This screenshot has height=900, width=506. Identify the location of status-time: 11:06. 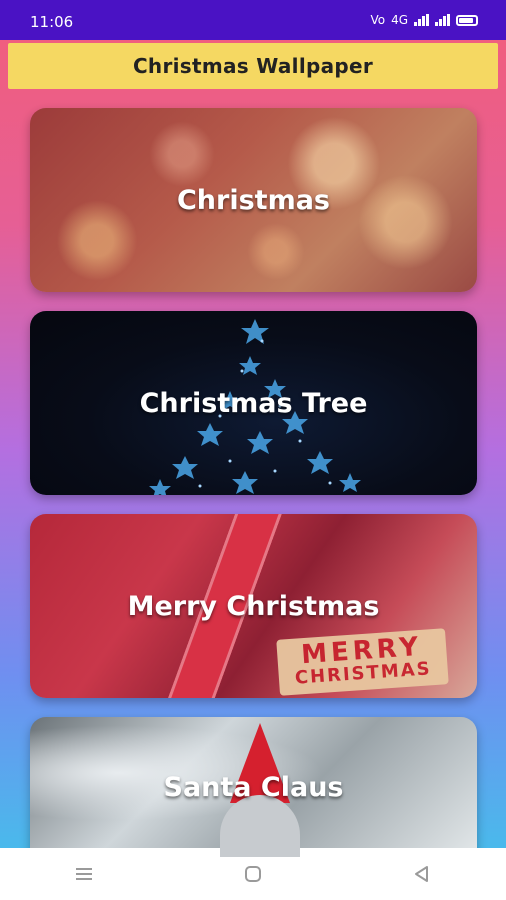
(52, 22).